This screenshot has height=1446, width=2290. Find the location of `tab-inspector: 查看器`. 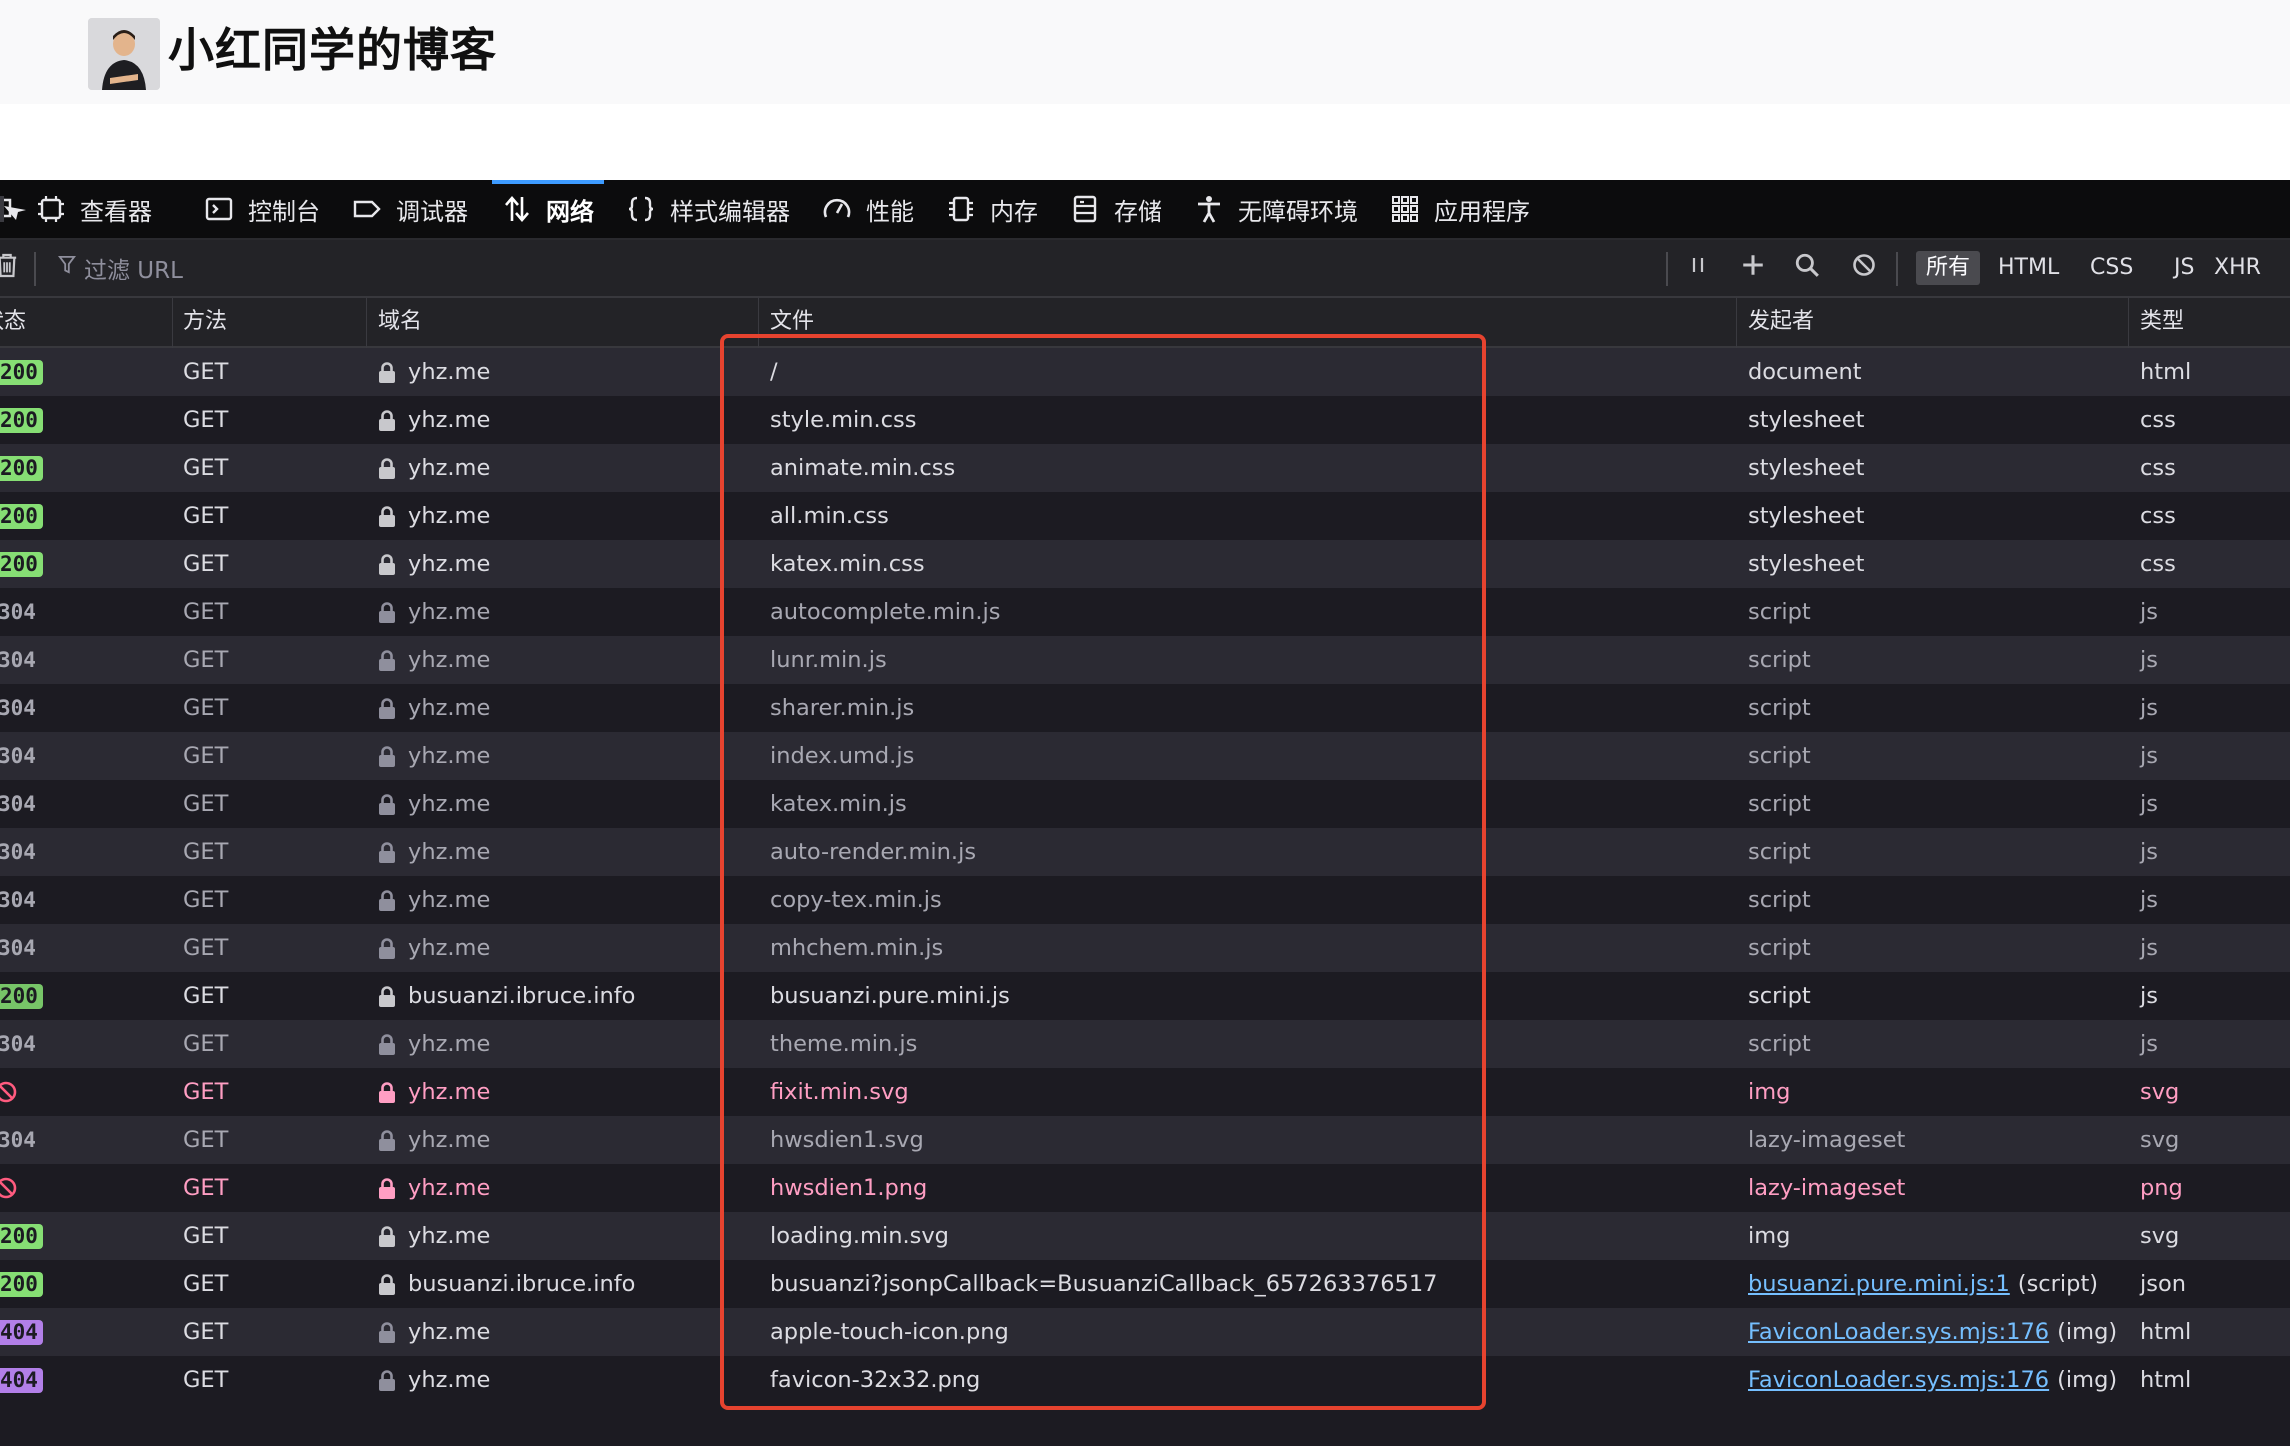

tab-inspector: 查看器 is located at coordinates (94, 209).